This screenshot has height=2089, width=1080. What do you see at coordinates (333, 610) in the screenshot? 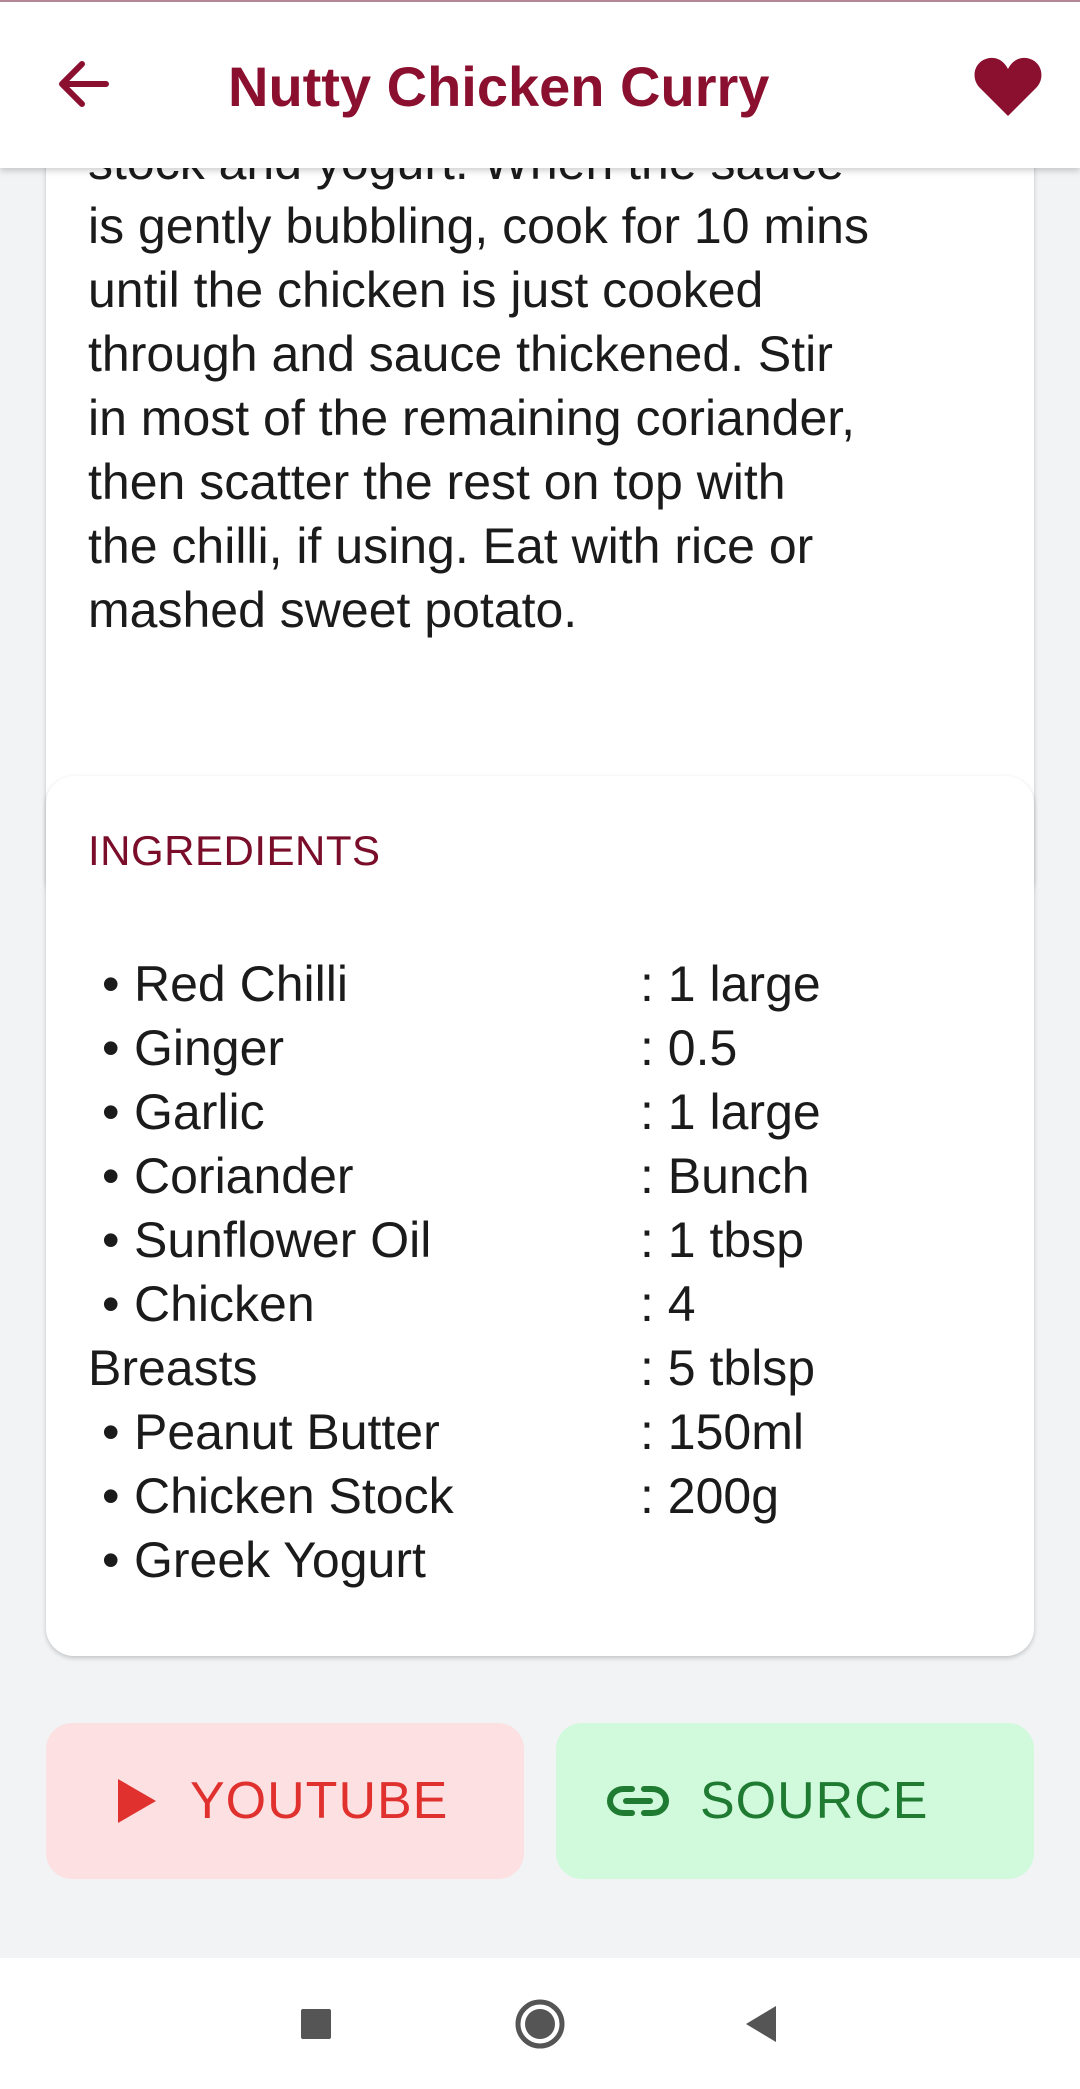
I see `method-line: mashed sweet potato.` at bounding box center [333, 610].